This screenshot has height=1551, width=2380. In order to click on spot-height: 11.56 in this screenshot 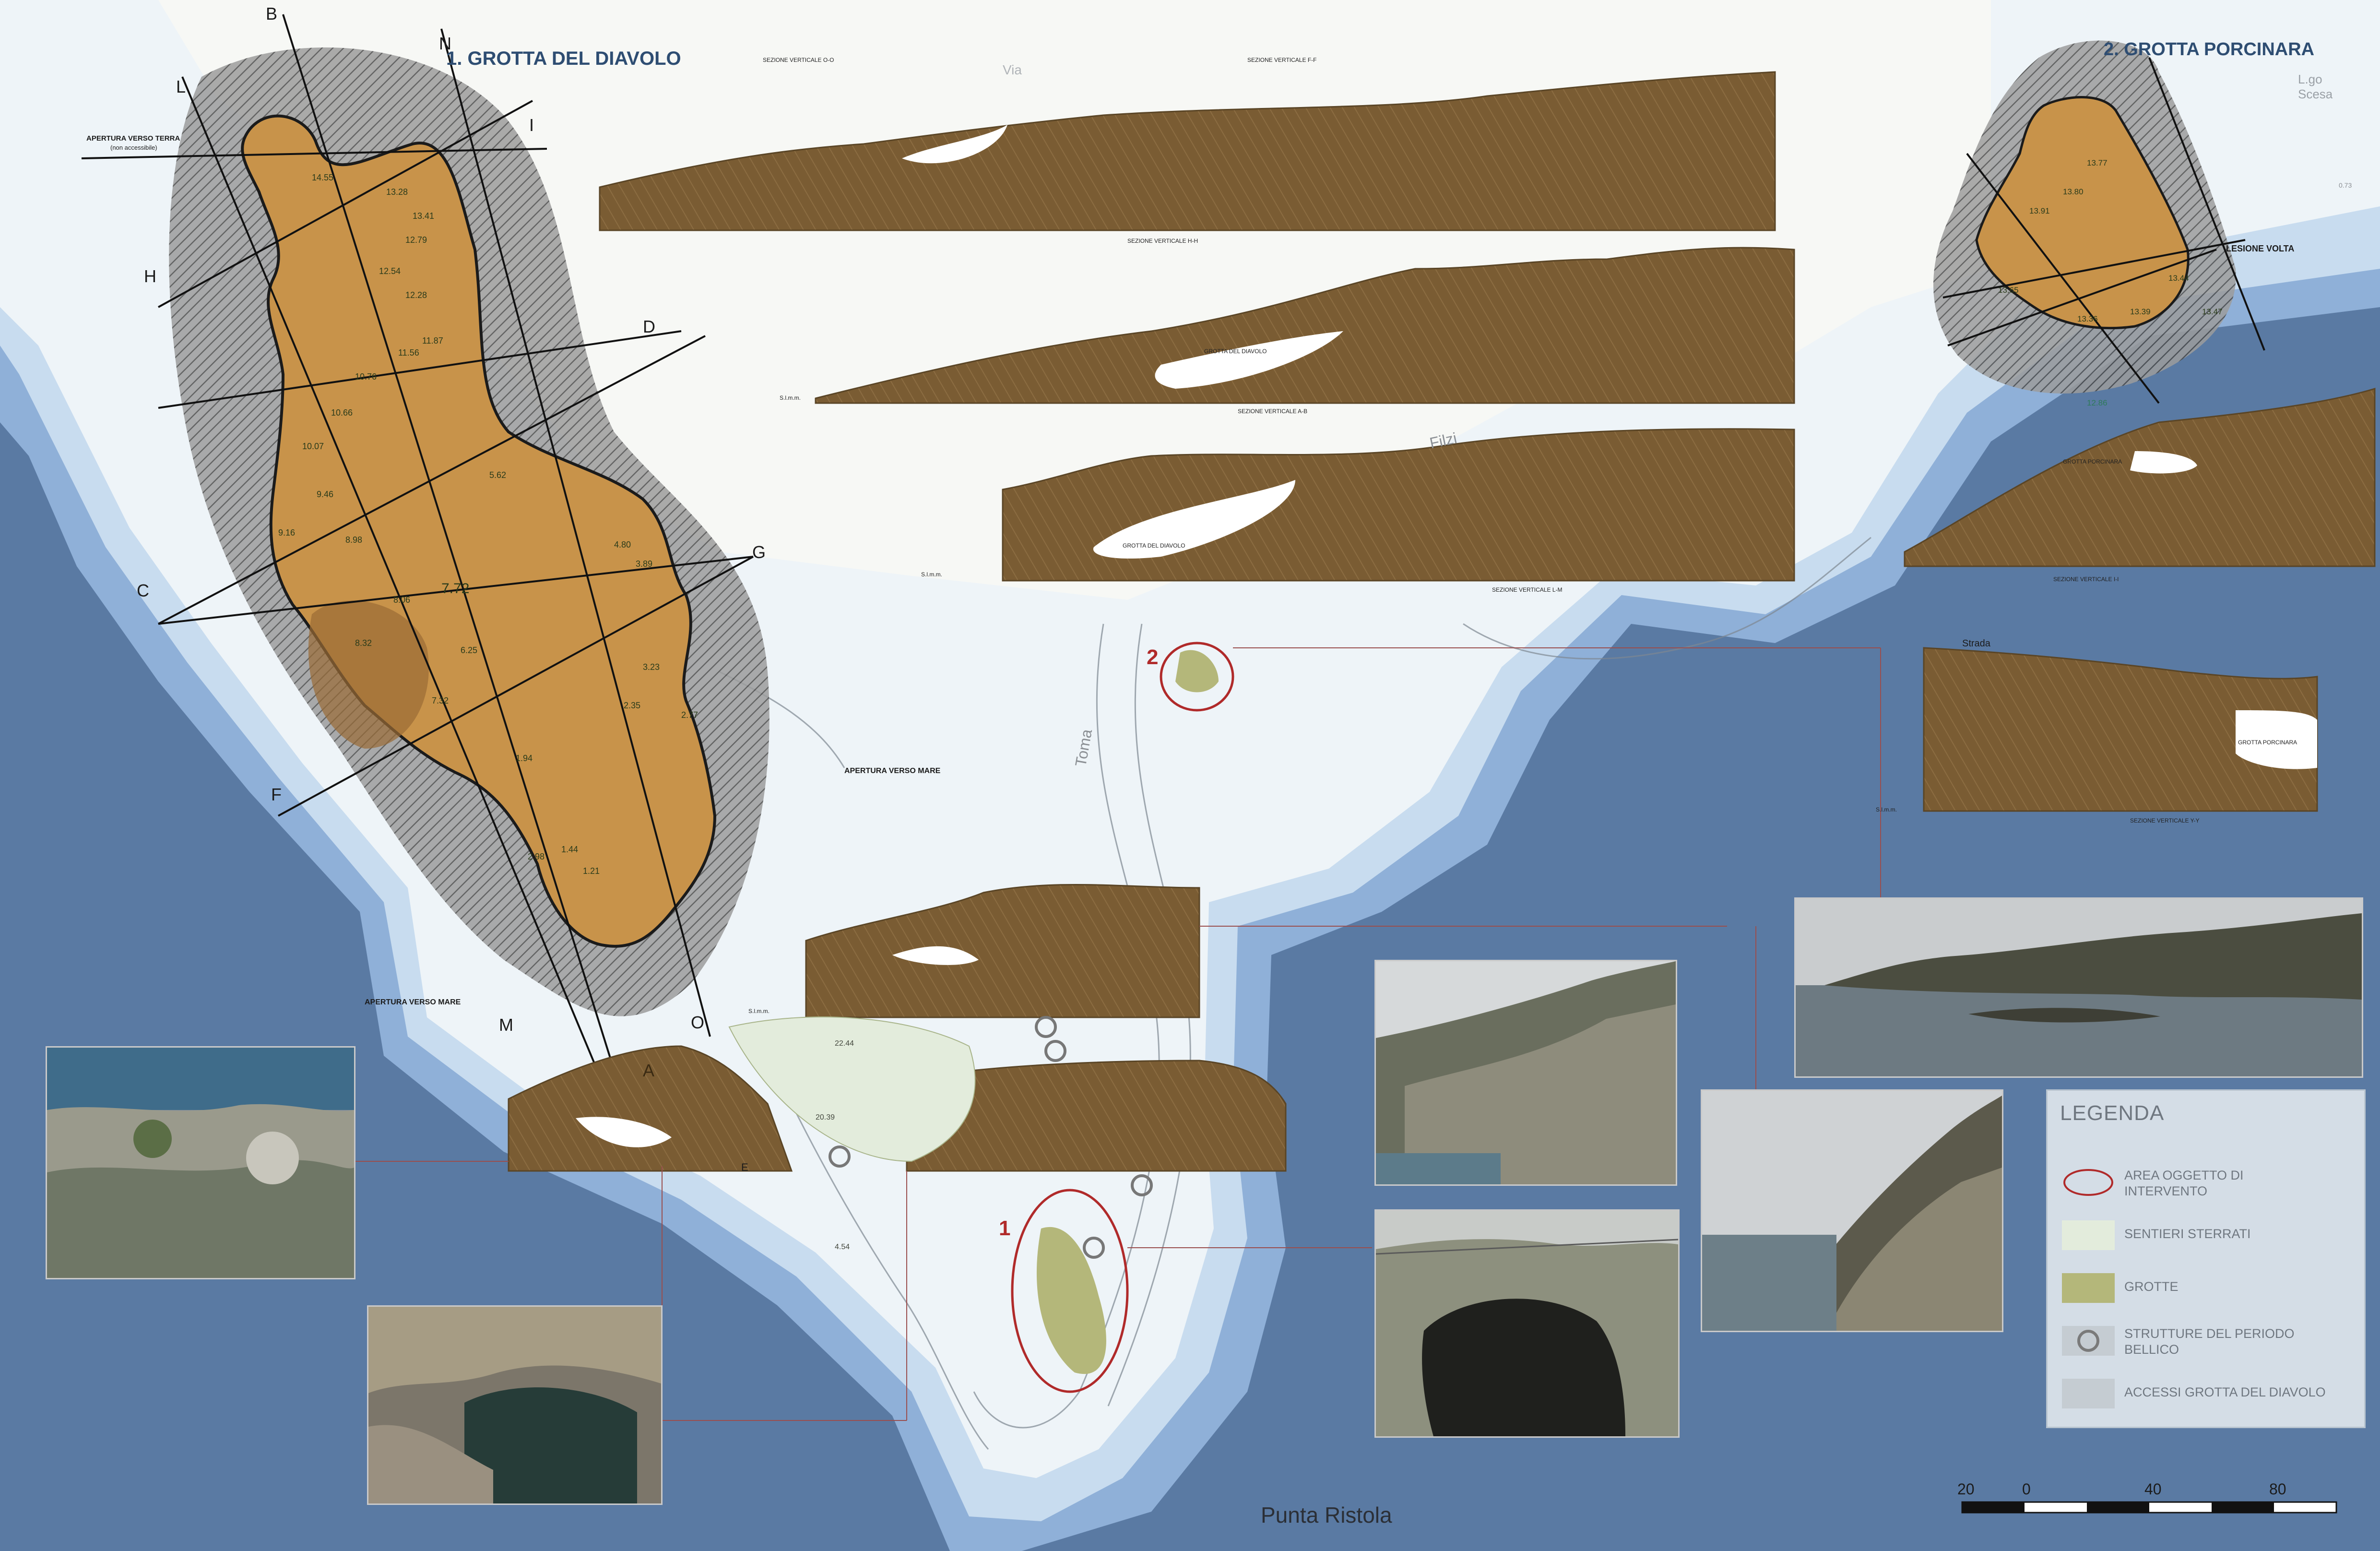, I will do `click(409, 353)`.